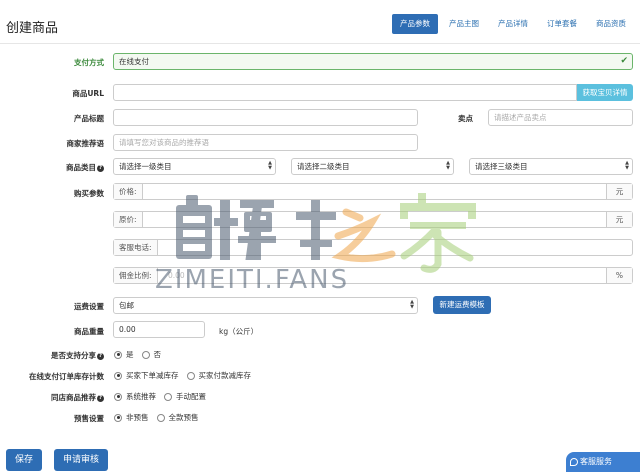  Describe the element at coordinates (89, 193) in the screenshot. I see `purchase-params-label: 购买参数` at that location.